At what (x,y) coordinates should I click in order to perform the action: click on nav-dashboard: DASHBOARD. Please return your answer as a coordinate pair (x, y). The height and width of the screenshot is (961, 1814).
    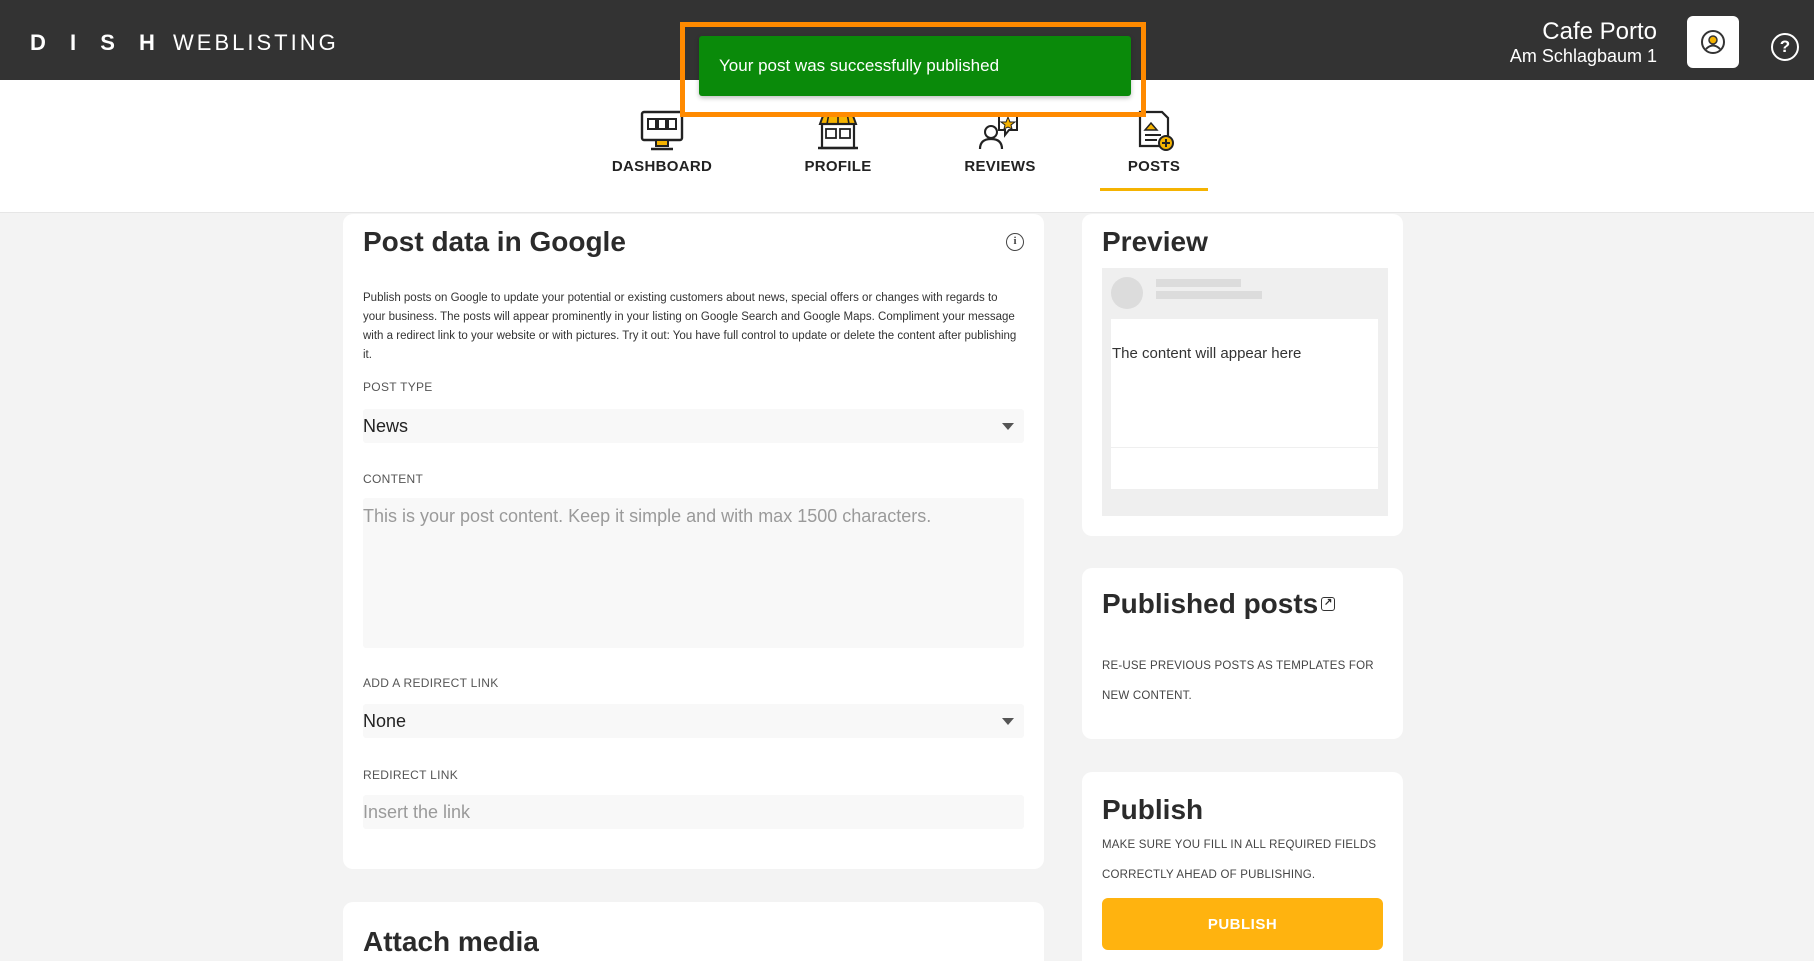
    Looking at the image, I should click on (662, 142).